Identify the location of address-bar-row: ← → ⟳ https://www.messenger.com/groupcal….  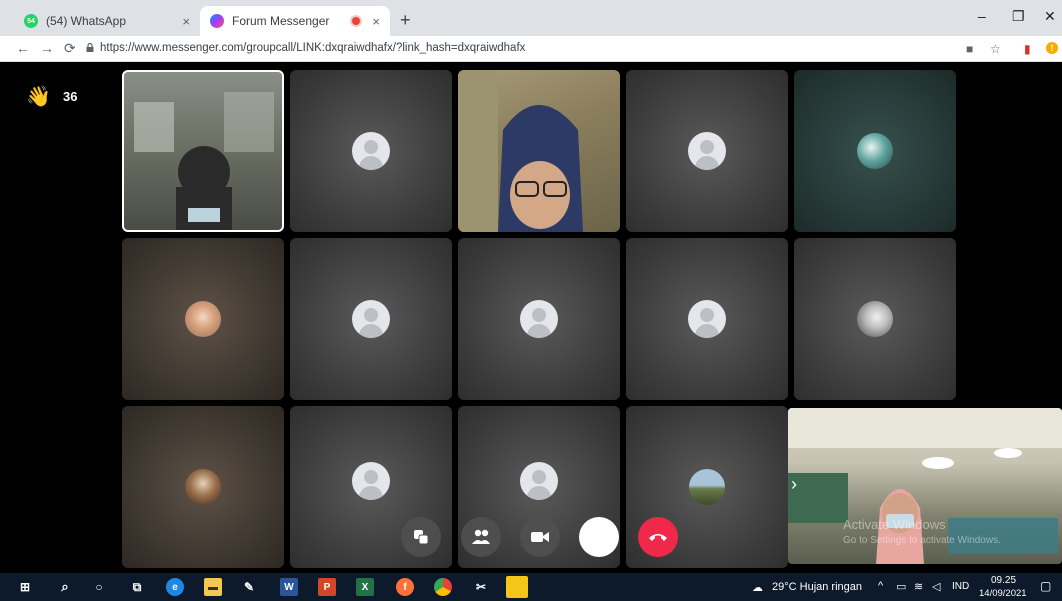
(531, 49).